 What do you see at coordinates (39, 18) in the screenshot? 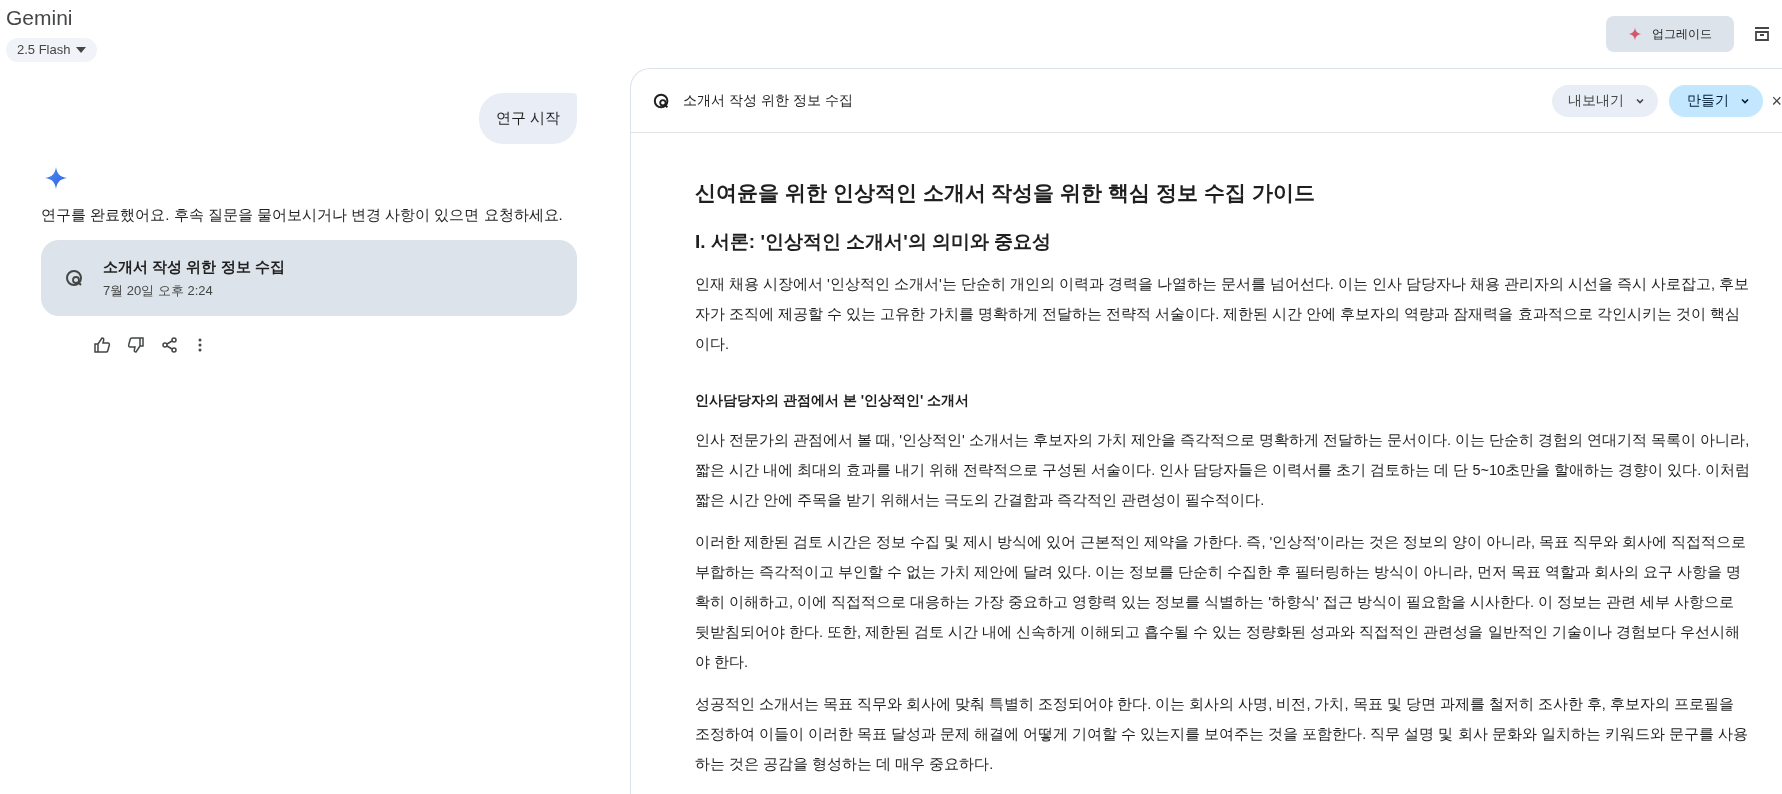
I see `app-title: Gemini` at bounding box center [39, 18].